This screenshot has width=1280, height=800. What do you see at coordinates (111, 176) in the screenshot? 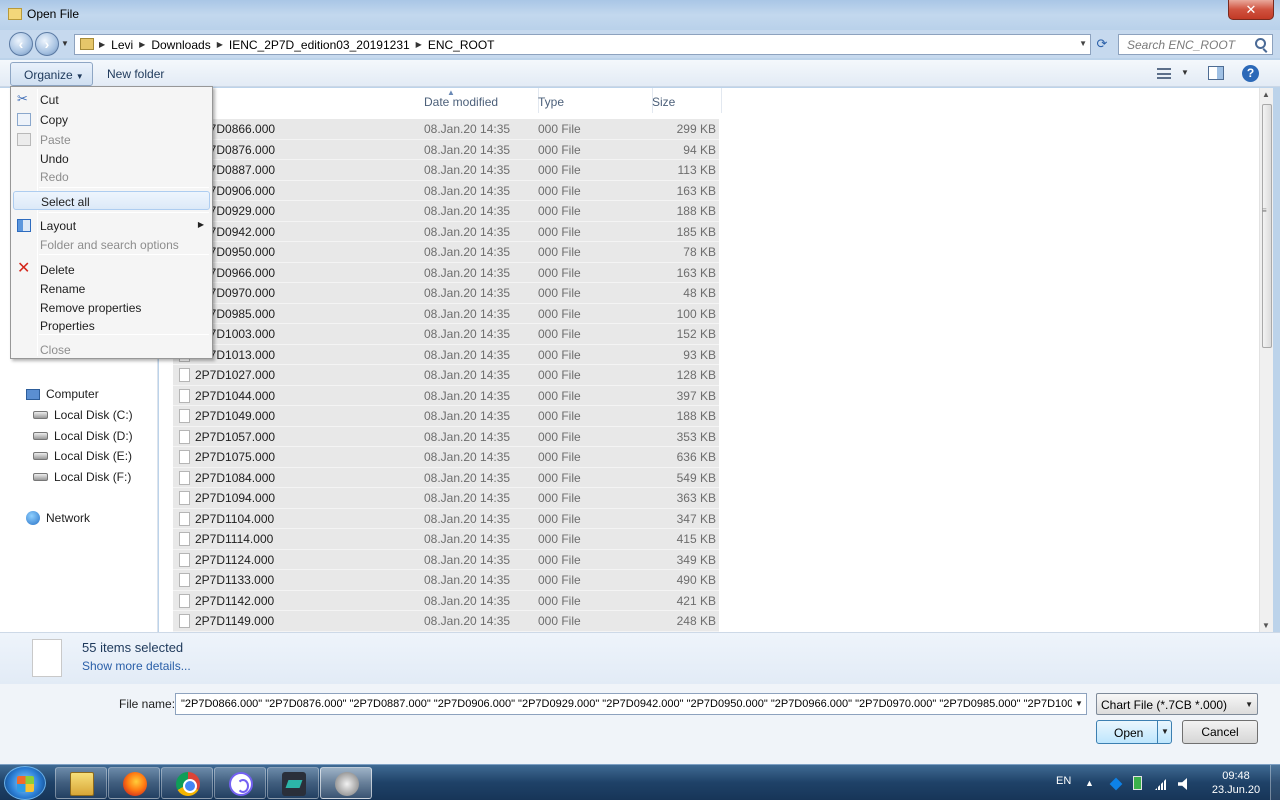
I see `menu-item-redo: Redo` at bounding box center [111, 176].